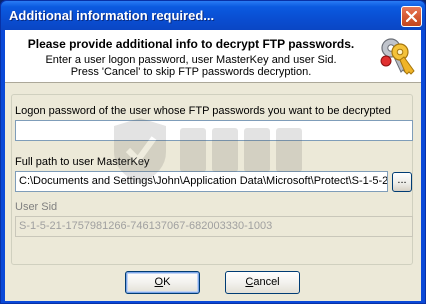 This screenshot has height=304, width=426. What do you see at coordinates (167, 282) in the screenshot?
I see `ok-label-rest: K` at bounding box center [167, 282].